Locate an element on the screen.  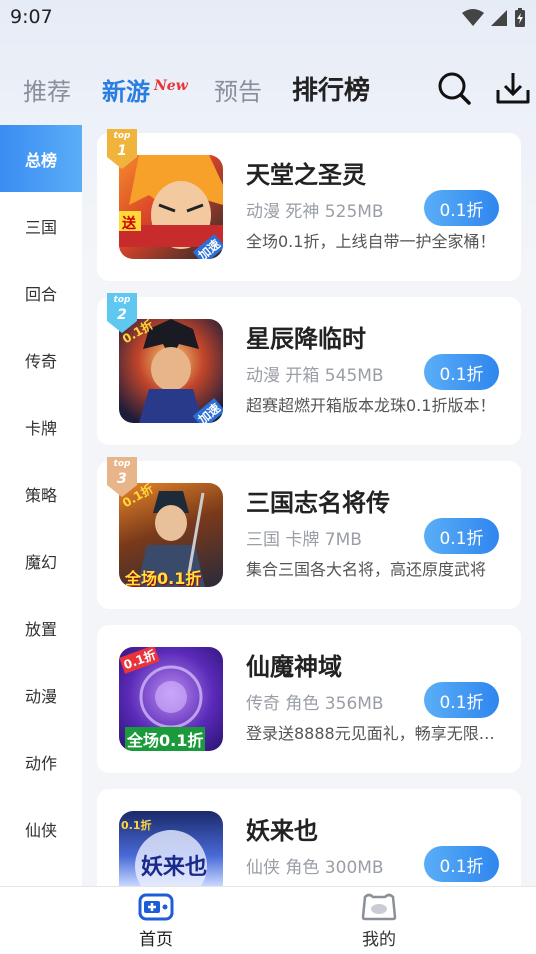
nav-home-label: 首页 is located at coordinates (156, 940).